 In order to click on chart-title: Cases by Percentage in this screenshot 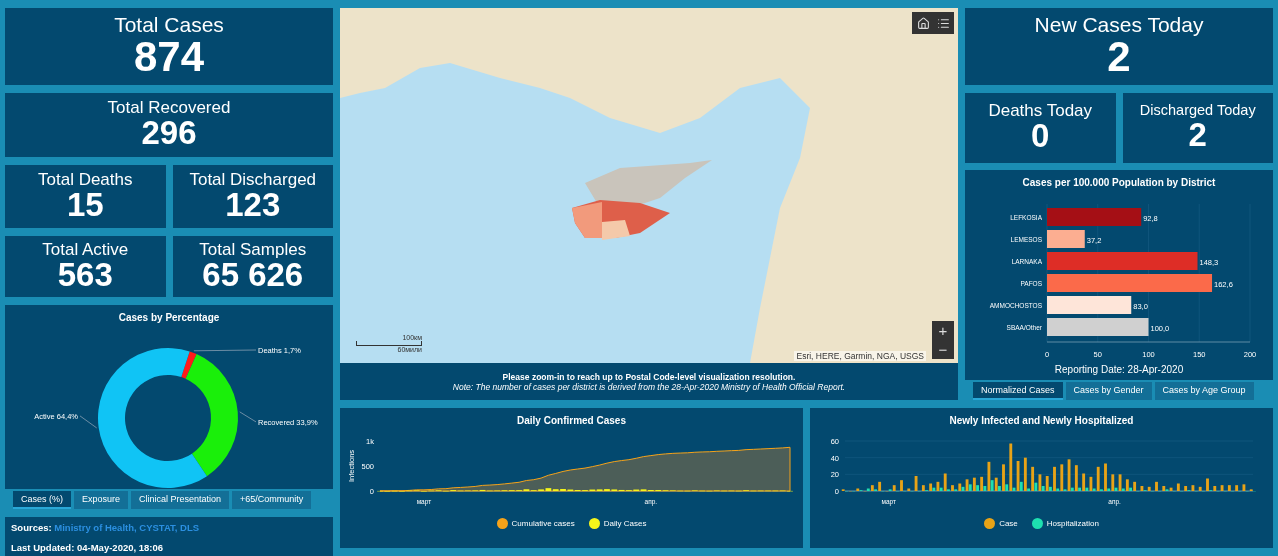, I will do `click(169, 317)`.